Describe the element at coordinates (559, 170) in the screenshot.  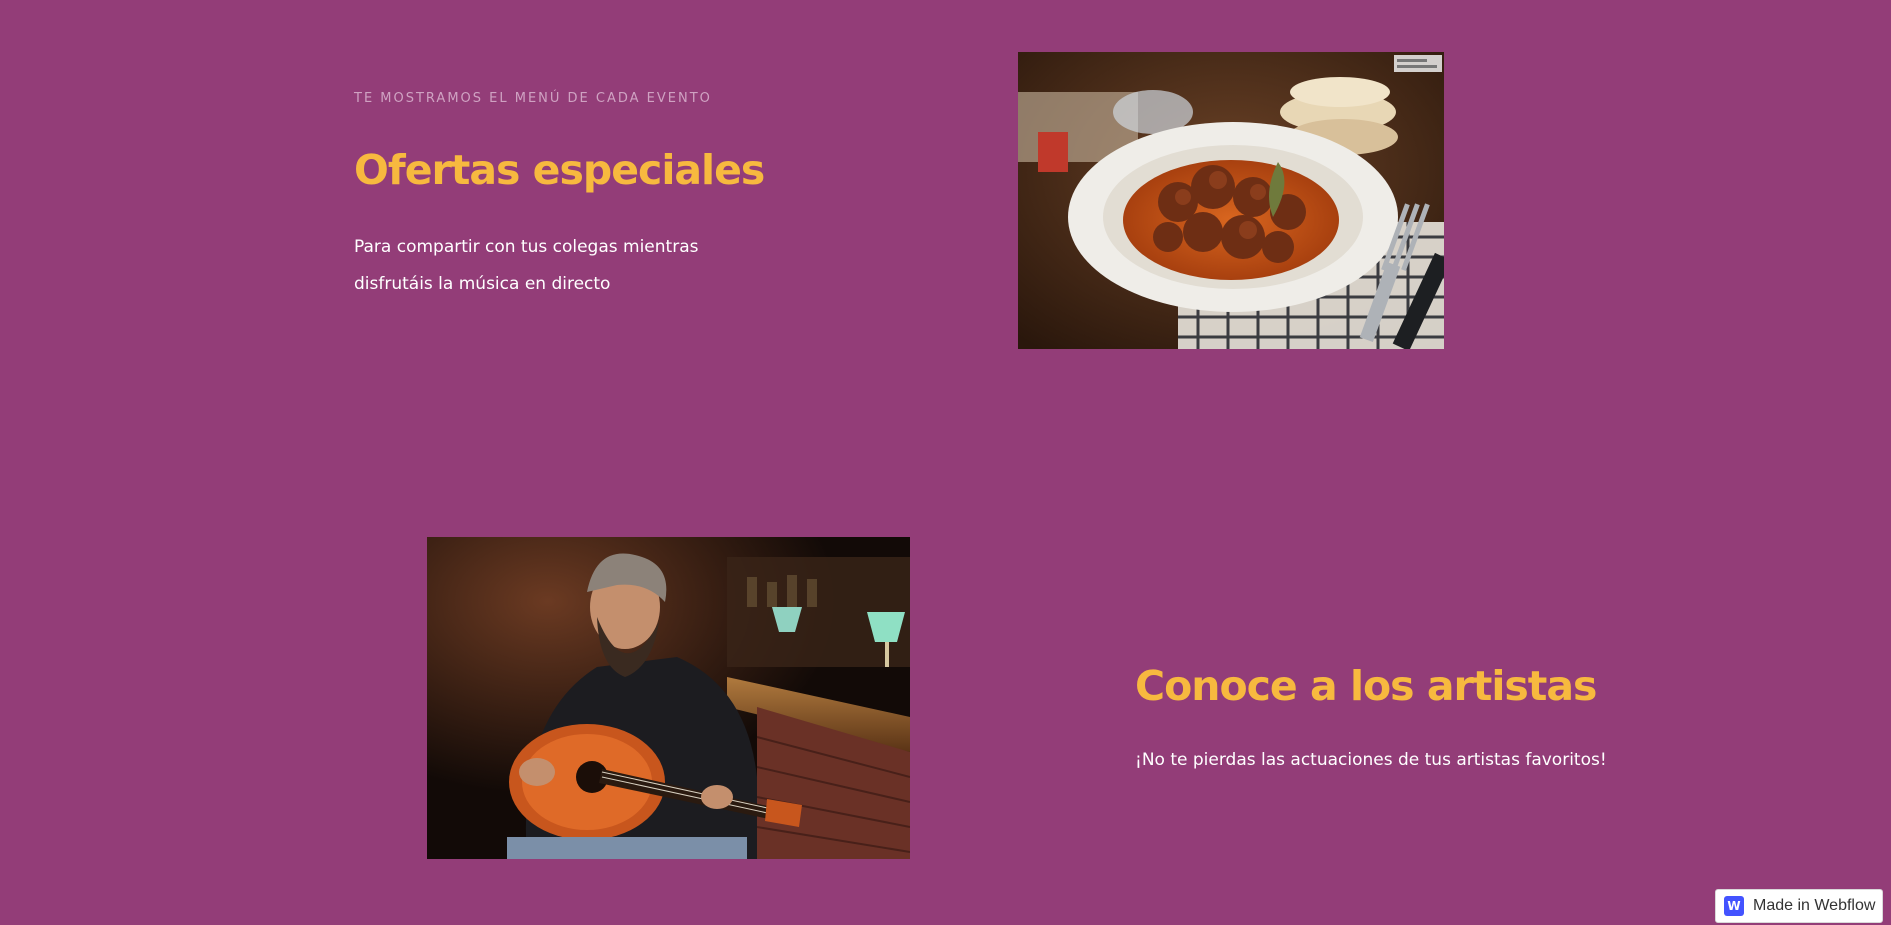
I see `offers-title: Ofertas especiales` at that location.